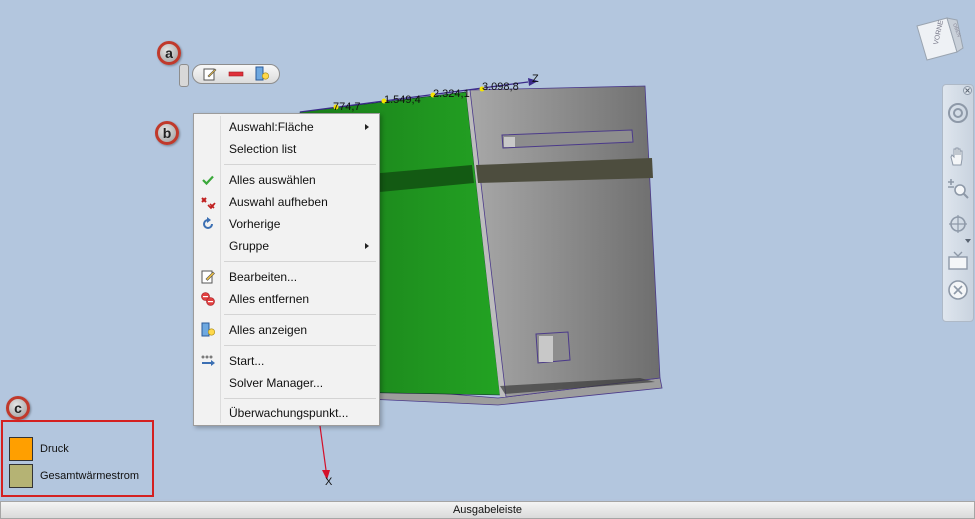 This screenshot has height=519, width=975. What do you see at coordinates (509, 142) in the screenshot?
I see `model-top-slot-inner` at bounding box center [509, 142].